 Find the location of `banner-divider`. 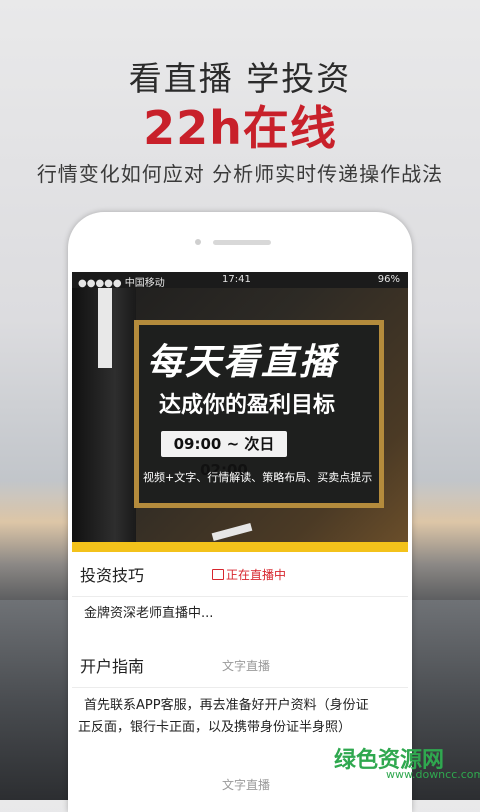

banner-divider is located at coordinates (240, 547).